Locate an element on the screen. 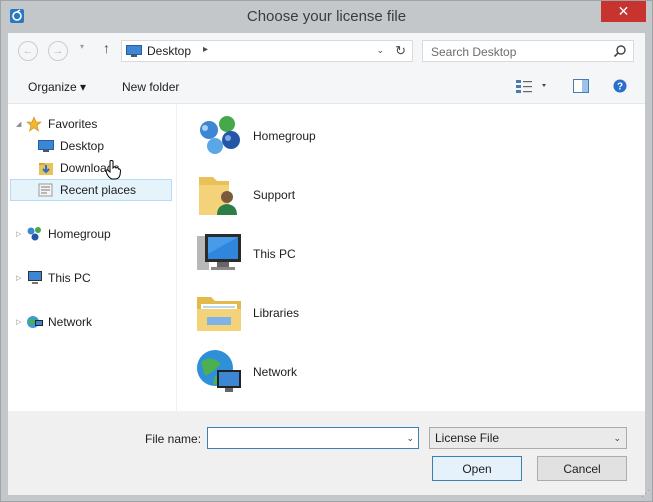 The height and width of the screenshot is (502, 653). file-name-field is located at coordinates (303, 439).